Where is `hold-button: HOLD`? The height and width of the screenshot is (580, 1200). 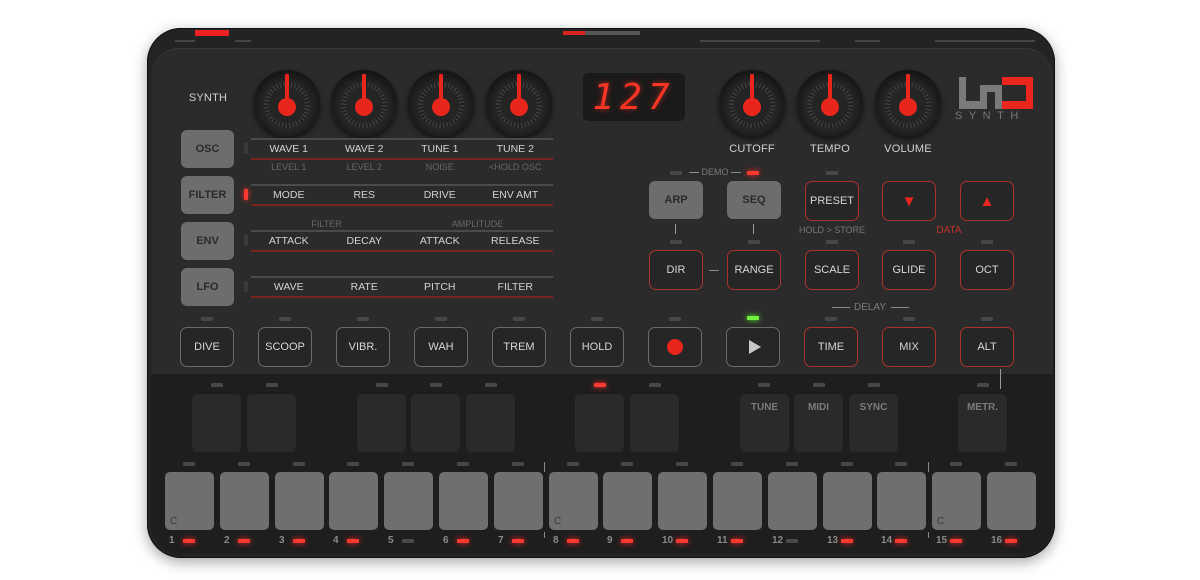 hold-button: HOLD is located at coordinates (597, 347).